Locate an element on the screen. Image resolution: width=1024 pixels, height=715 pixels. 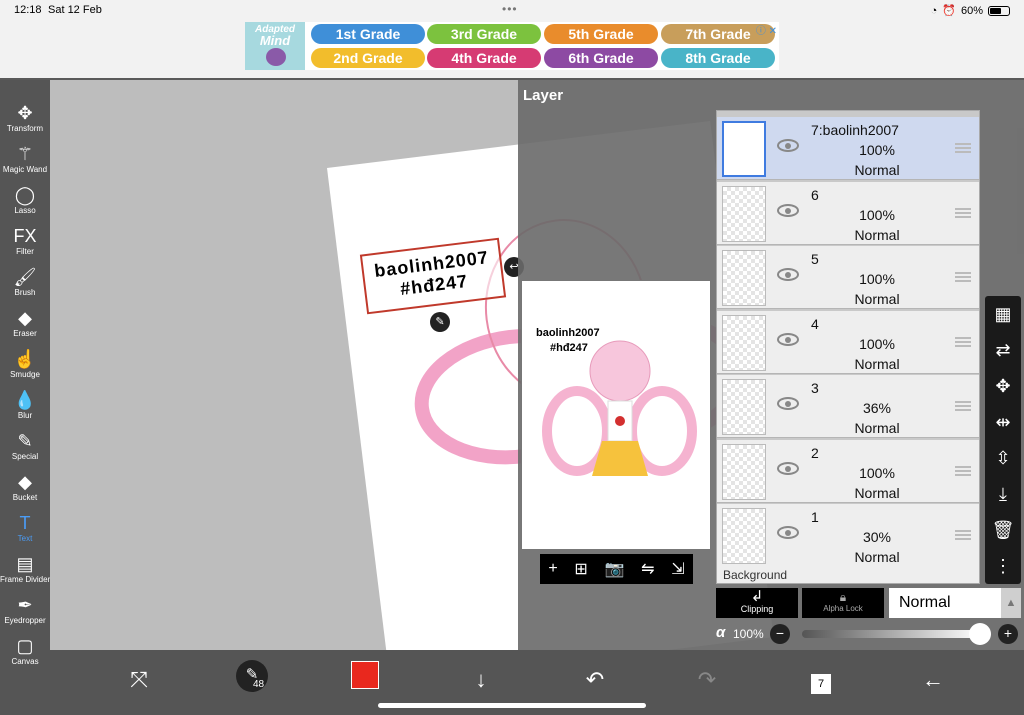
swap-layer-icon: ⇄ is located at coordinates (1003, 350).